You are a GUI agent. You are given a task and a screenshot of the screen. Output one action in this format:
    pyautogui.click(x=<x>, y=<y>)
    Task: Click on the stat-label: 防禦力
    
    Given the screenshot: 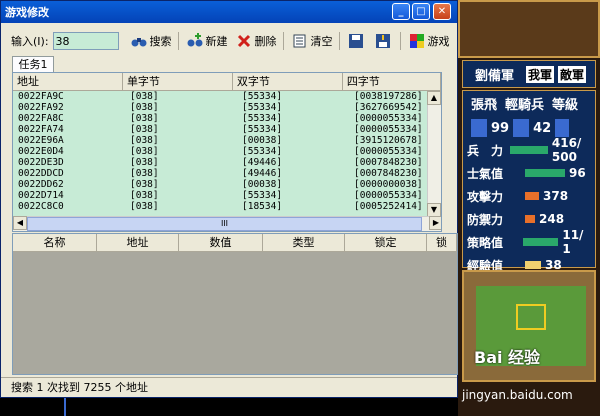 What is the action you would take?
    pyautogui.click(x=485, y=219)
    